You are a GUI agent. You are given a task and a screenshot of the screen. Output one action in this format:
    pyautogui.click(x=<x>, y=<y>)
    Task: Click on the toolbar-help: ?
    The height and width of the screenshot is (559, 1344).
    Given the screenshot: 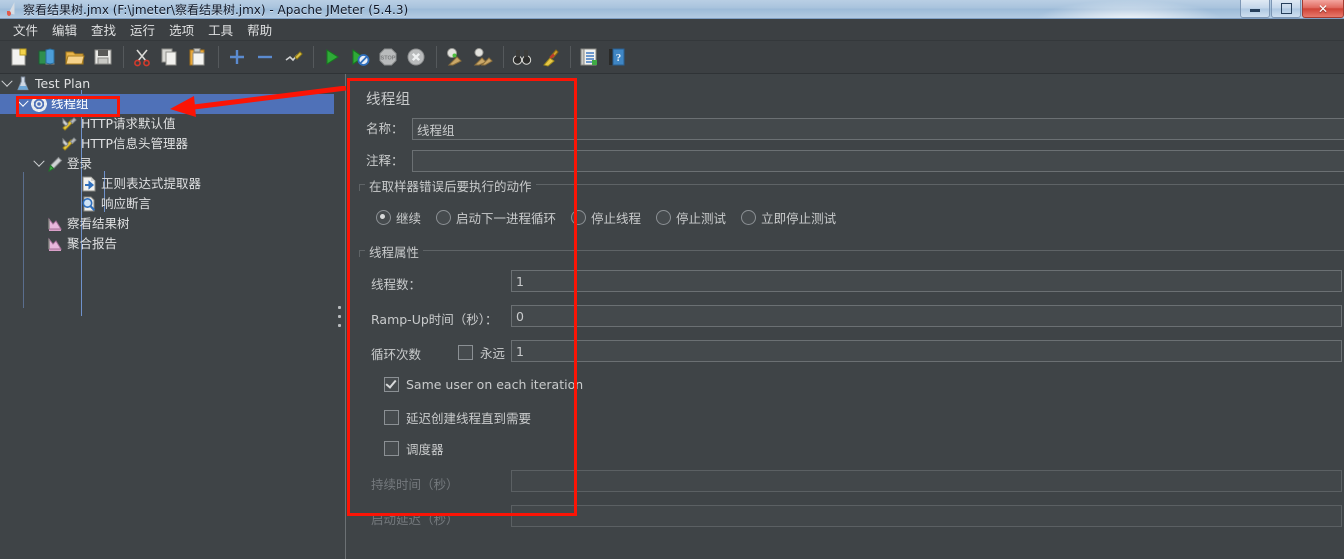 What is the action you would take?
    pyautogui.click(x=617, y=57)
    